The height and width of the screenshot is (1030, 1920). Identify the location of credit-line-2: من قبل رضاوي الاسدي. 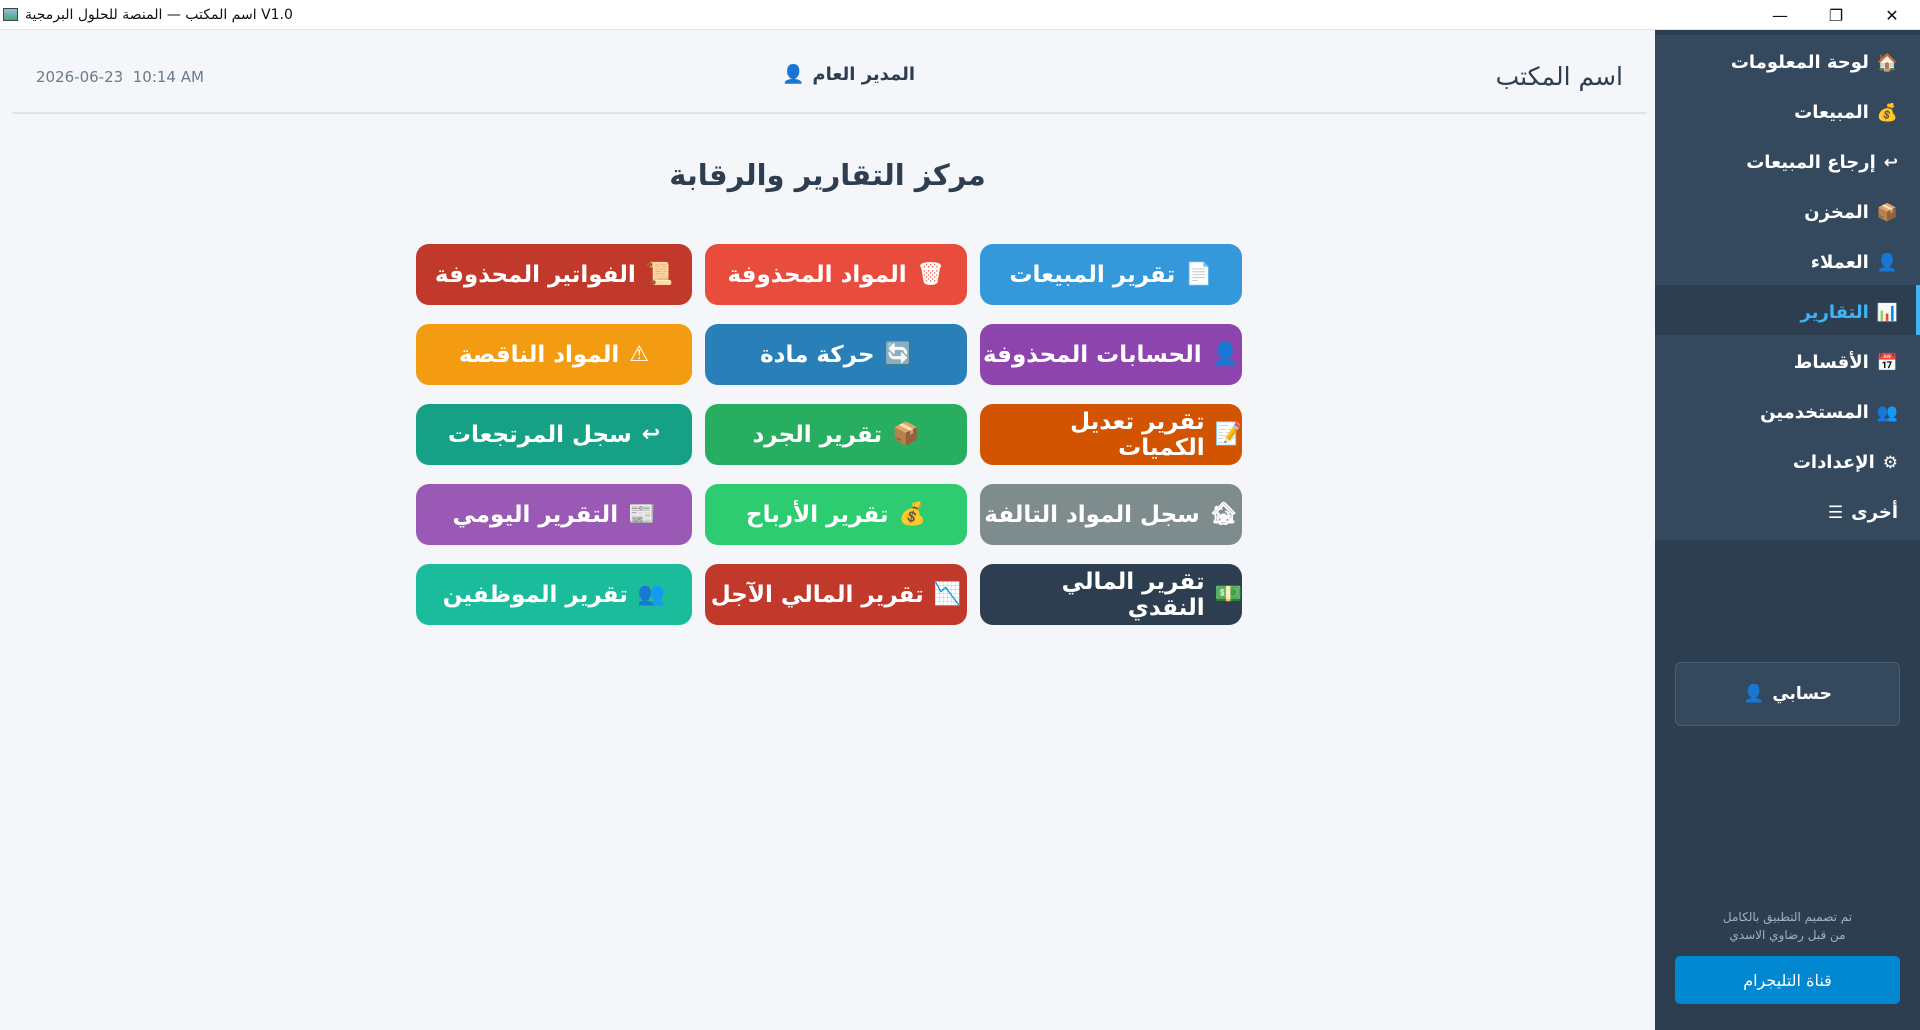
(1787, 935).